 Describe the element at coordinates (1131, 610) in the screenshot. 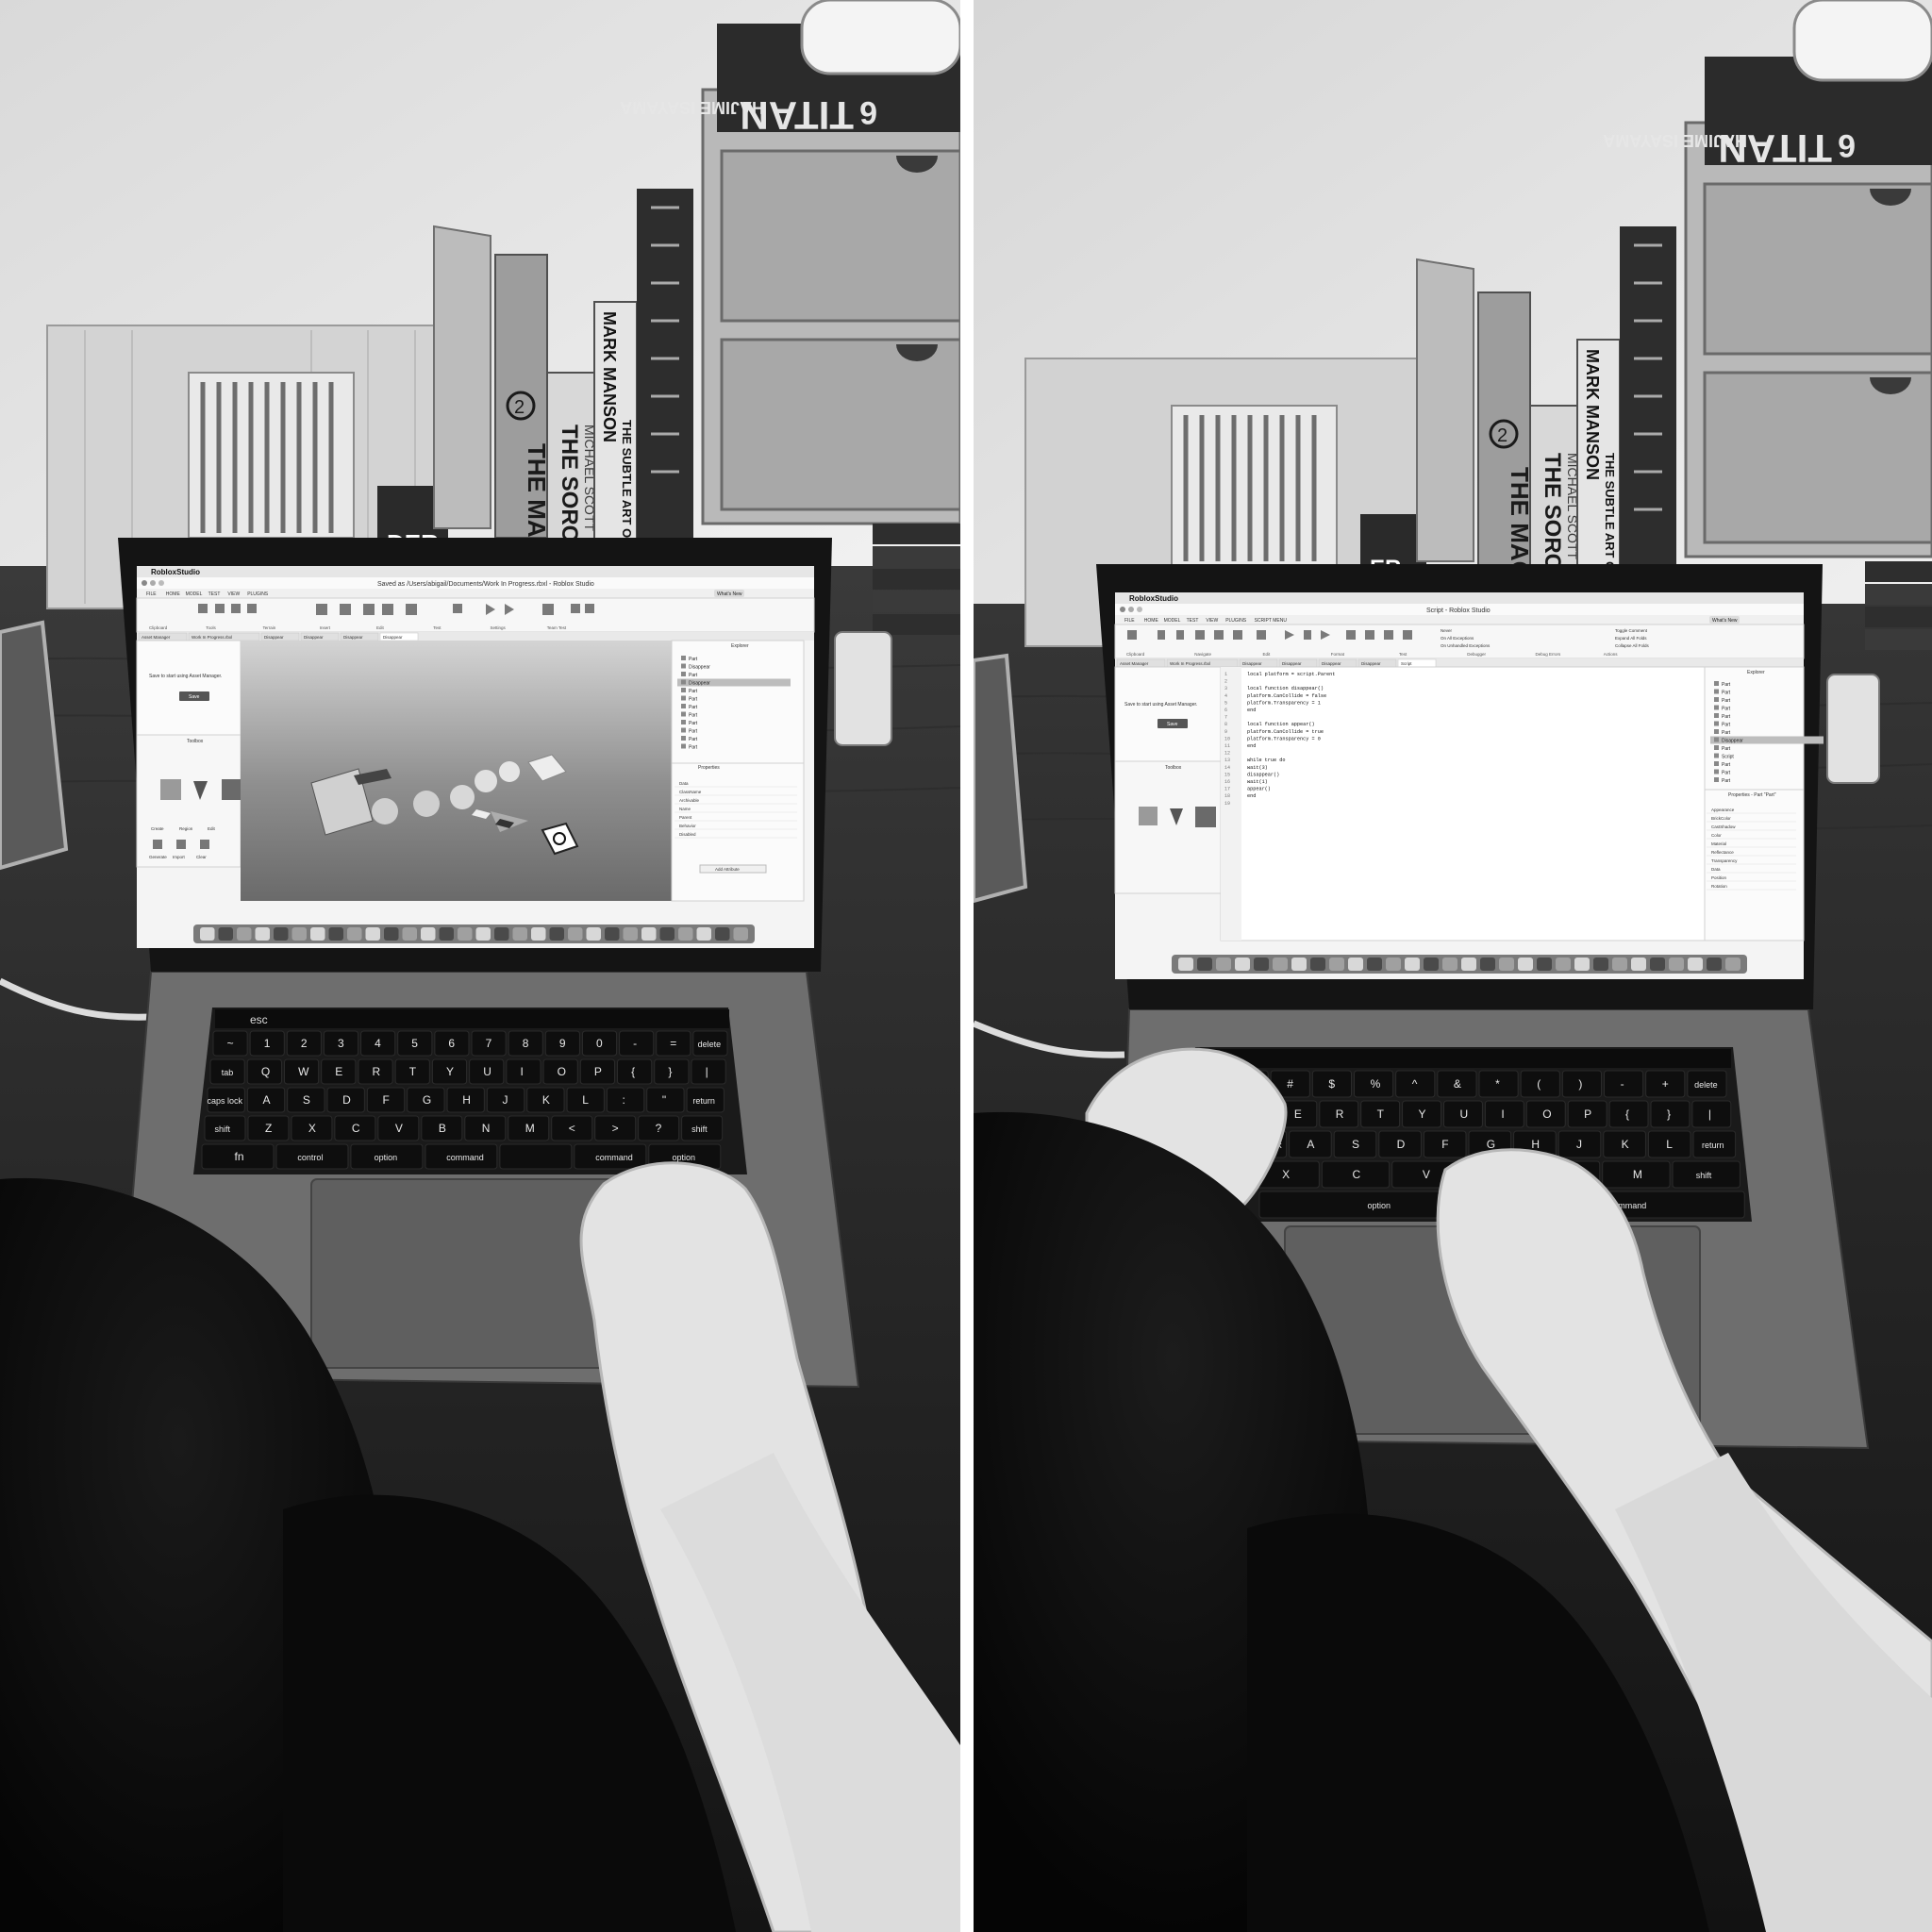

I see `minimize-window-icon` at that location.